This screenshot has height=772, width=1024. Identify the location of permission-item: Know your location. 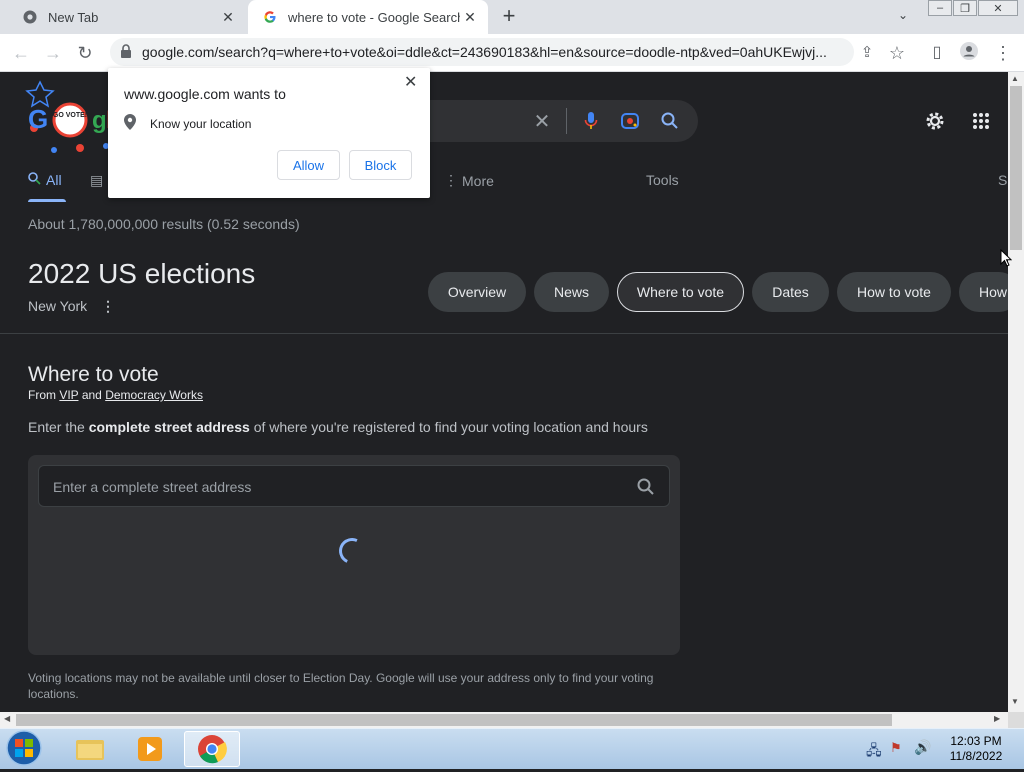
(187, 123).